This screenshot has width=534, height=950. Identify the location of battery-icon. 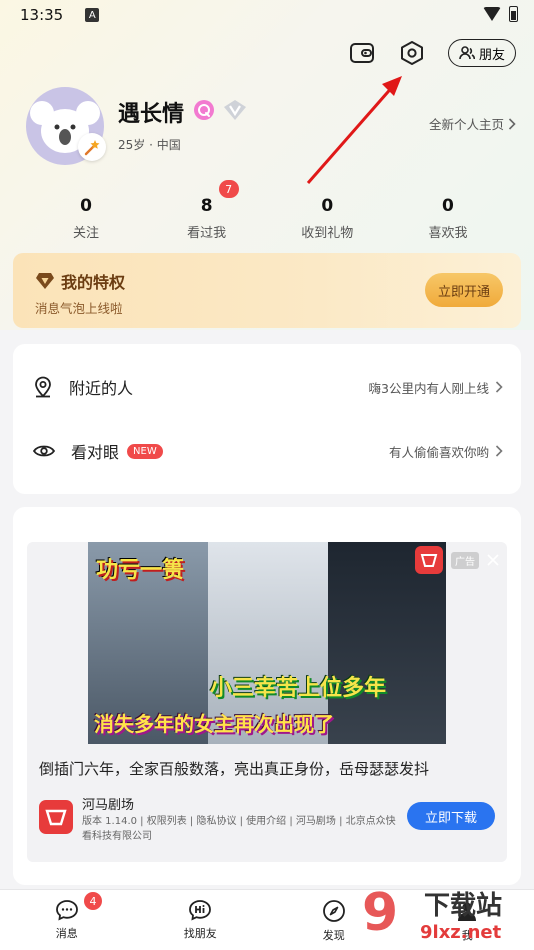
(513, 14).